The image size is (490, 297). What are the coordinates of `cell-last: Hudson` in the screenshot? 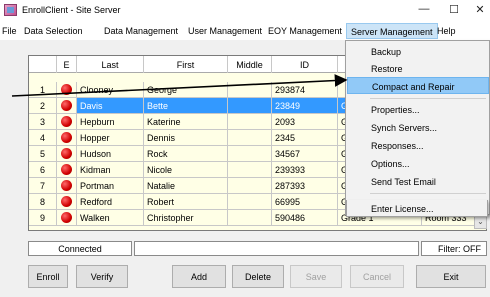 It's located at (110, 154).